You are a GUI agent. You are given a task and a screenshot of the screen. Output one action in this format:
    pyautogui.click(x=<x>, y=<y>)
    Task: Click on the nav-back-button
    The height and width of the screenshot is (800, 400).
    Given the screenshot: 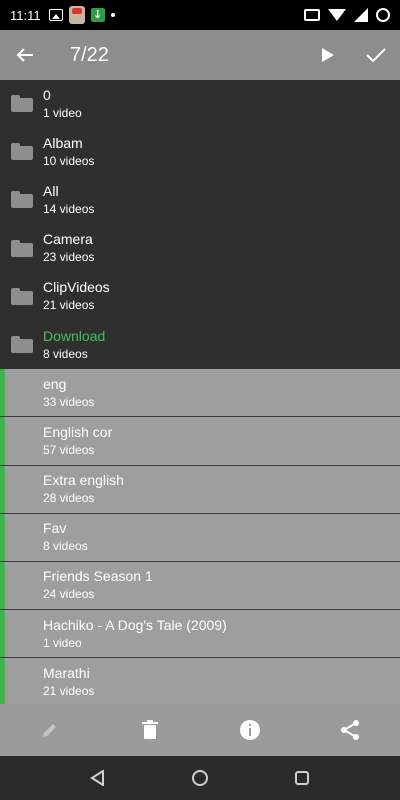 What is the action you would take?
    pyautogui.click(x=98, y=778)
    